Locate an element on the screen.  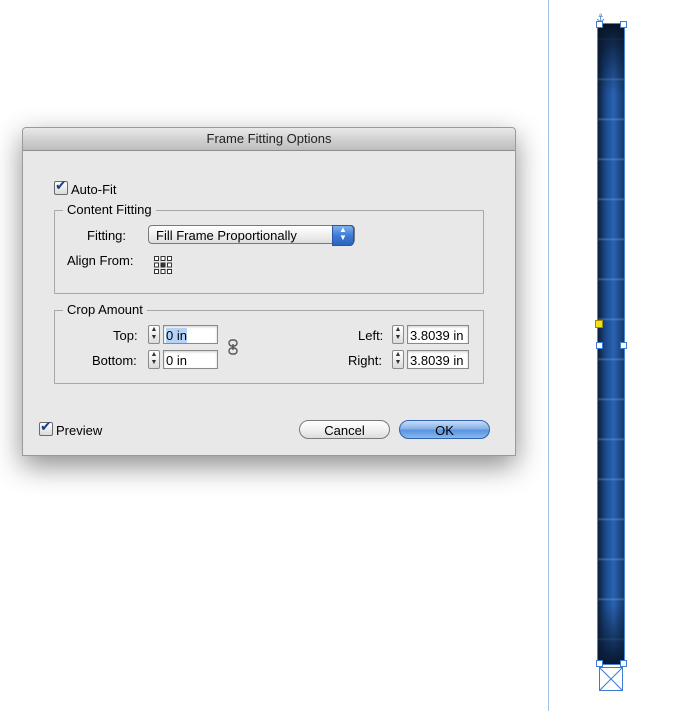
right-field-value: 3.8039 in is located at coordinates (437, 360).